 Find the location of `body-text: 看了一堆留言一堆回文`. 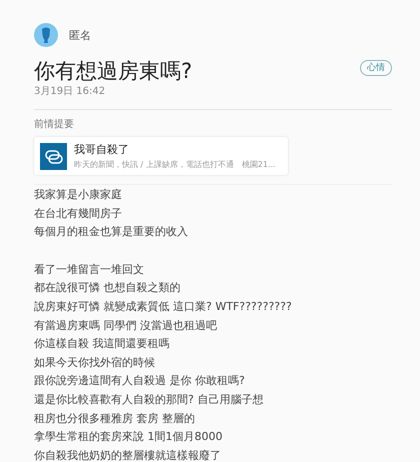

body-text: 看了一堆留言一堆回文 is located at coordinates (89, 270).